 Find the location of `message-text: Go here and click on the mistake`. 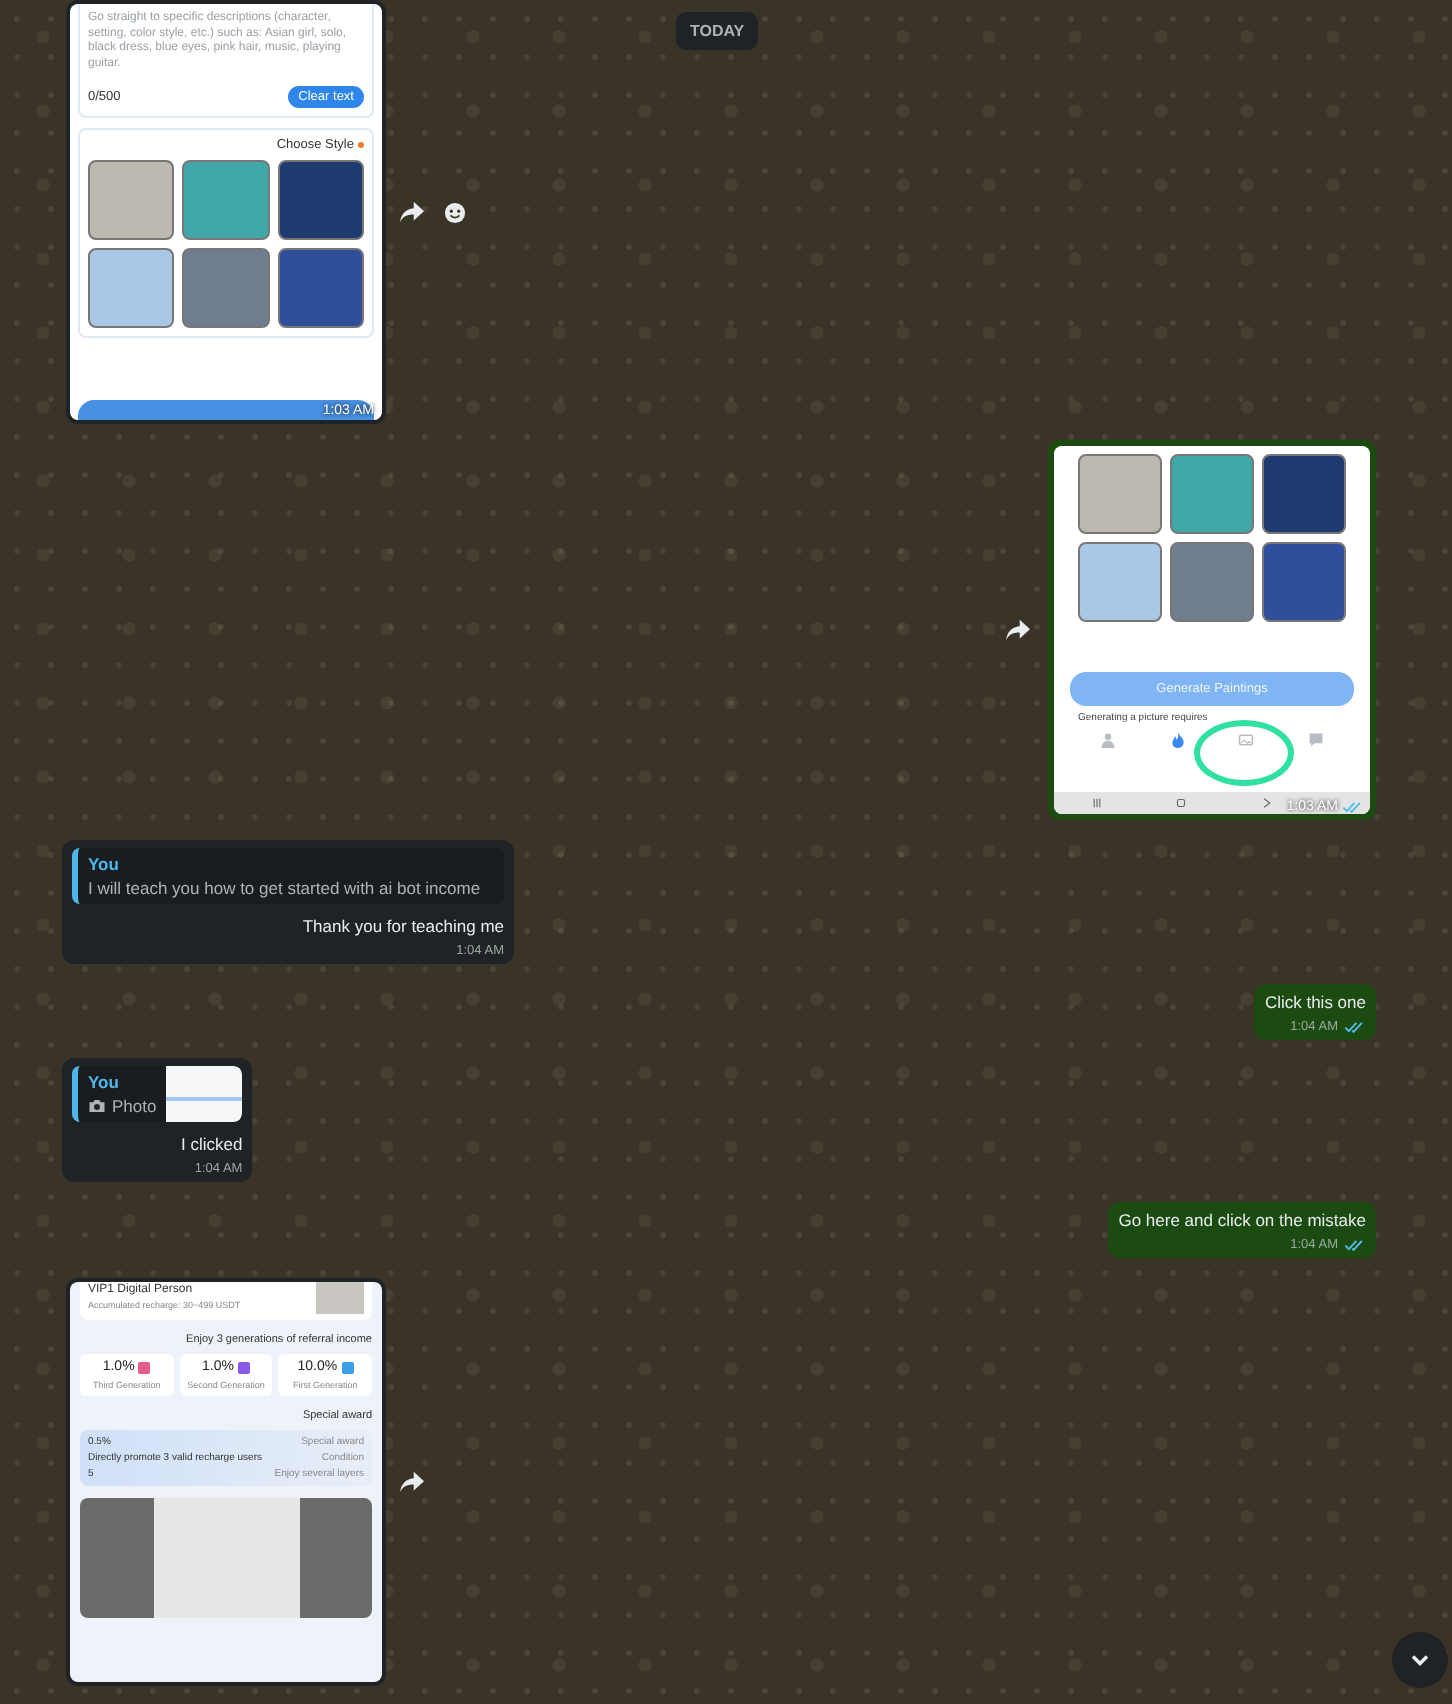

message-text: Go here and click on the mistake is located at coordinates (1242, 1220).